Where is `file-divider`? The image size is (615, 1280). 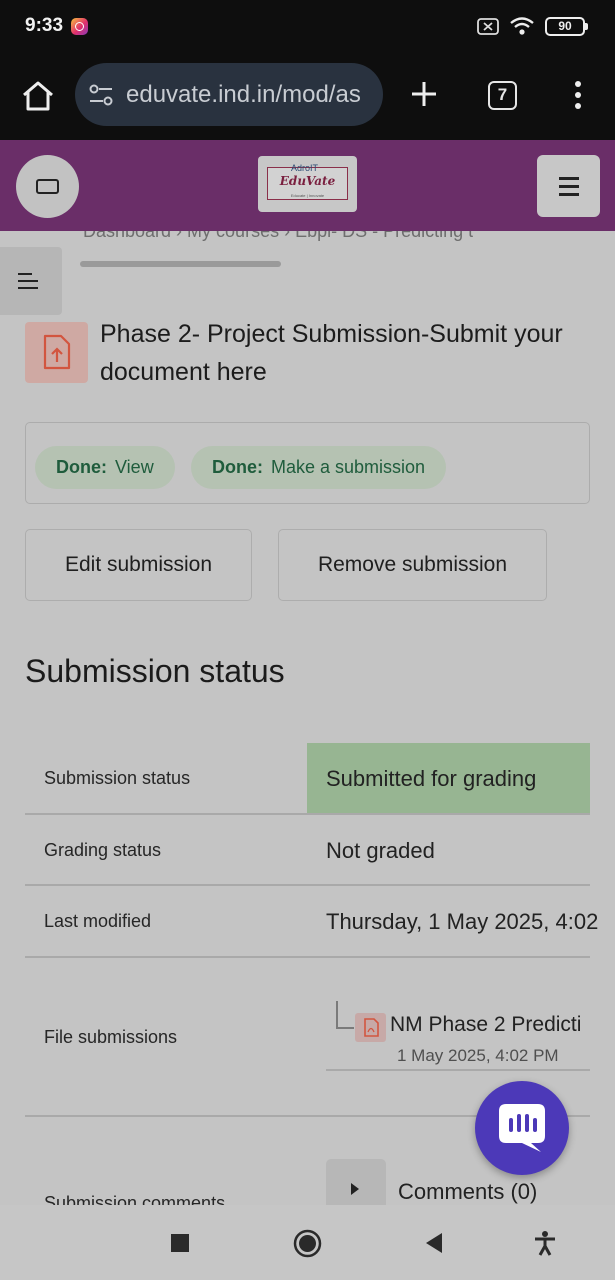
file-divider is located at coordinates (458, 1070).